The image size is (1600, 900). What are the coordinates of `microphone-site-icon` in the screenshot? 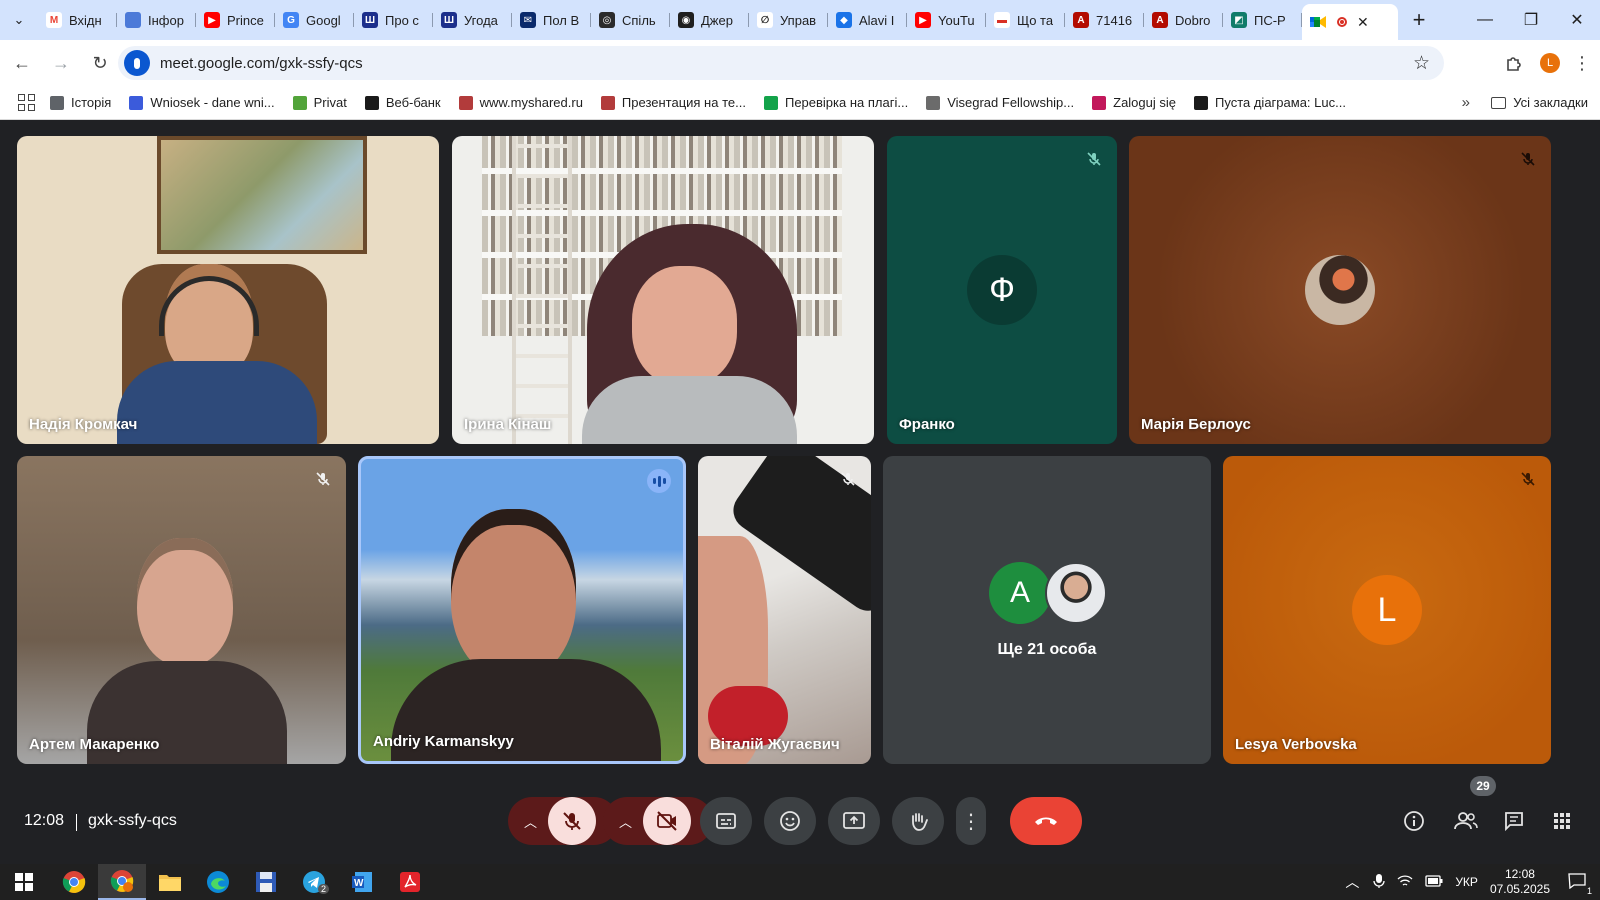 It's located at (137, 63).